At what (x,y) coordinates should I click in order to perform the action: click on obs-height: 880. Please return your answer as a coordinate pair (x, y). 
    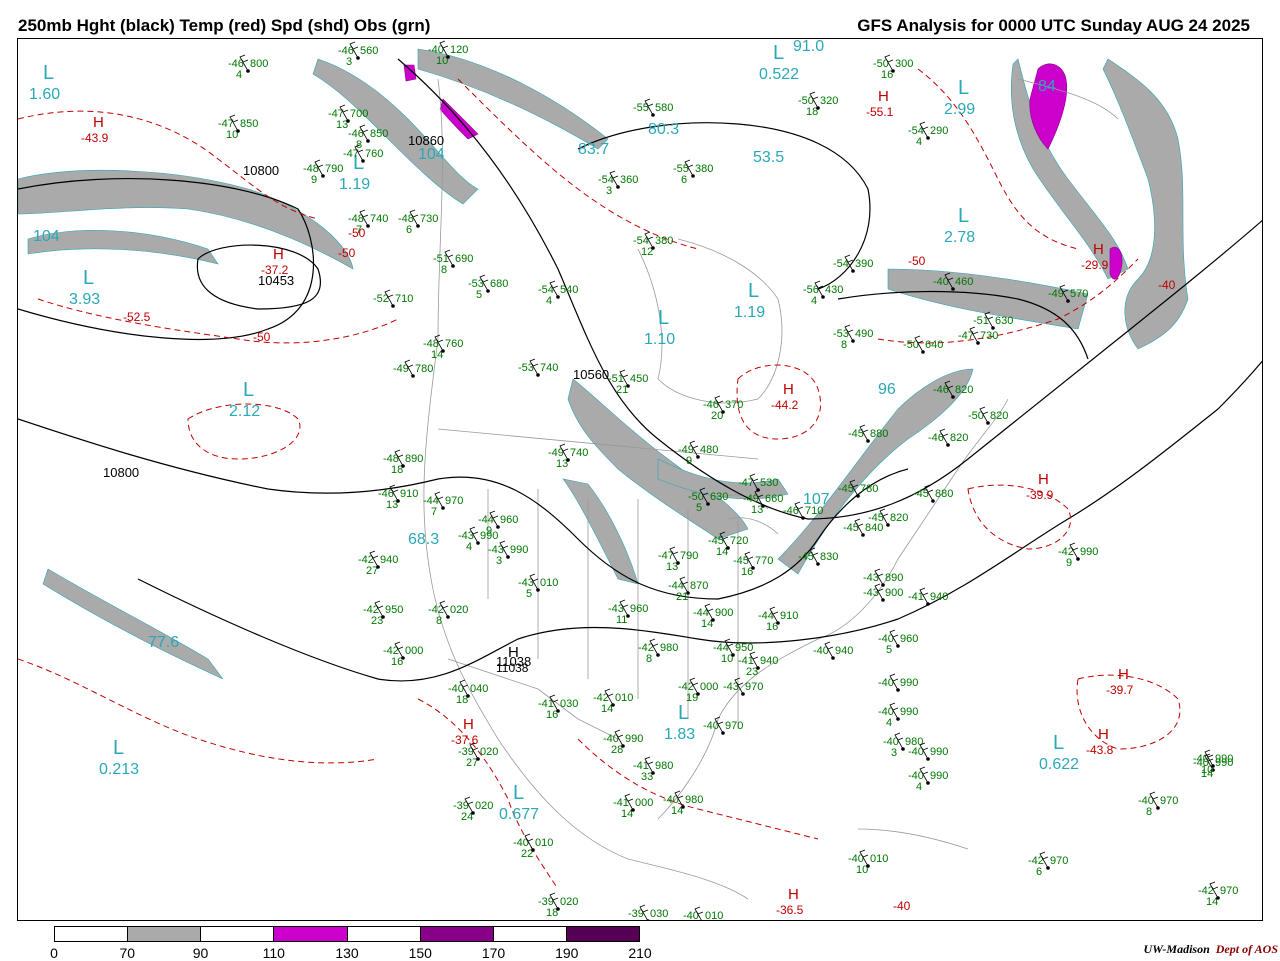
    Looking at the image, I should click on (944, 494).